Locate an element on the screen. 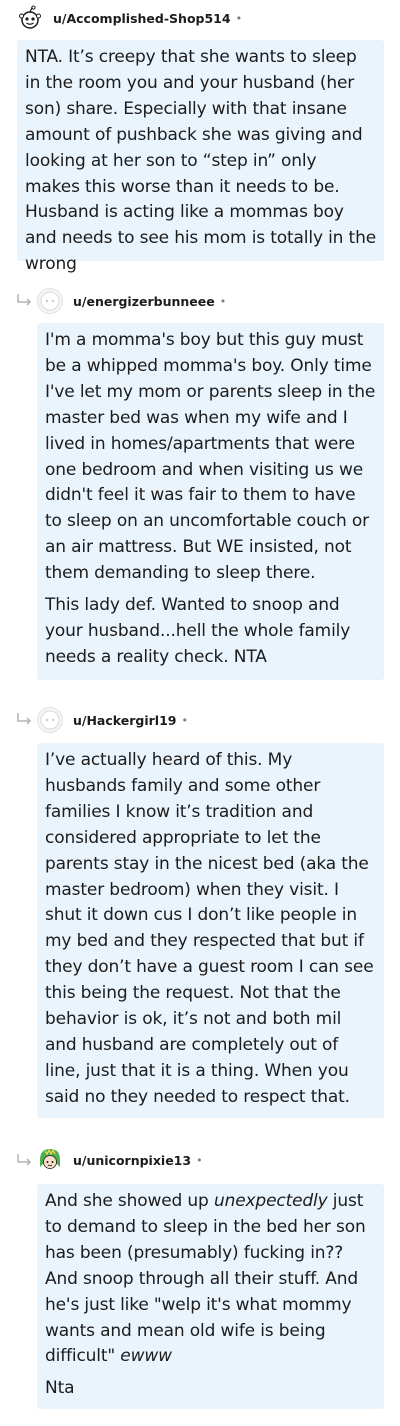  comment-header: u/energizerbunneee • is located at coordinates (131, 301).